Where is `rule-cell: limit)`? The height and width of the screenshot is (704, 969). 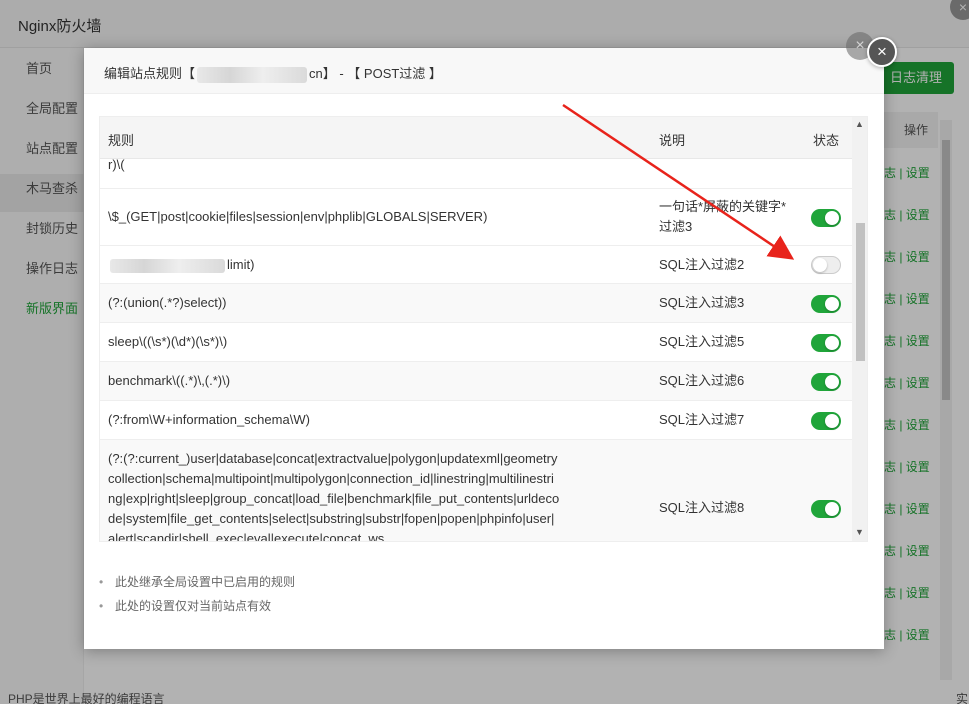 rule-cell: limit) is located at coordinates (334, 265).